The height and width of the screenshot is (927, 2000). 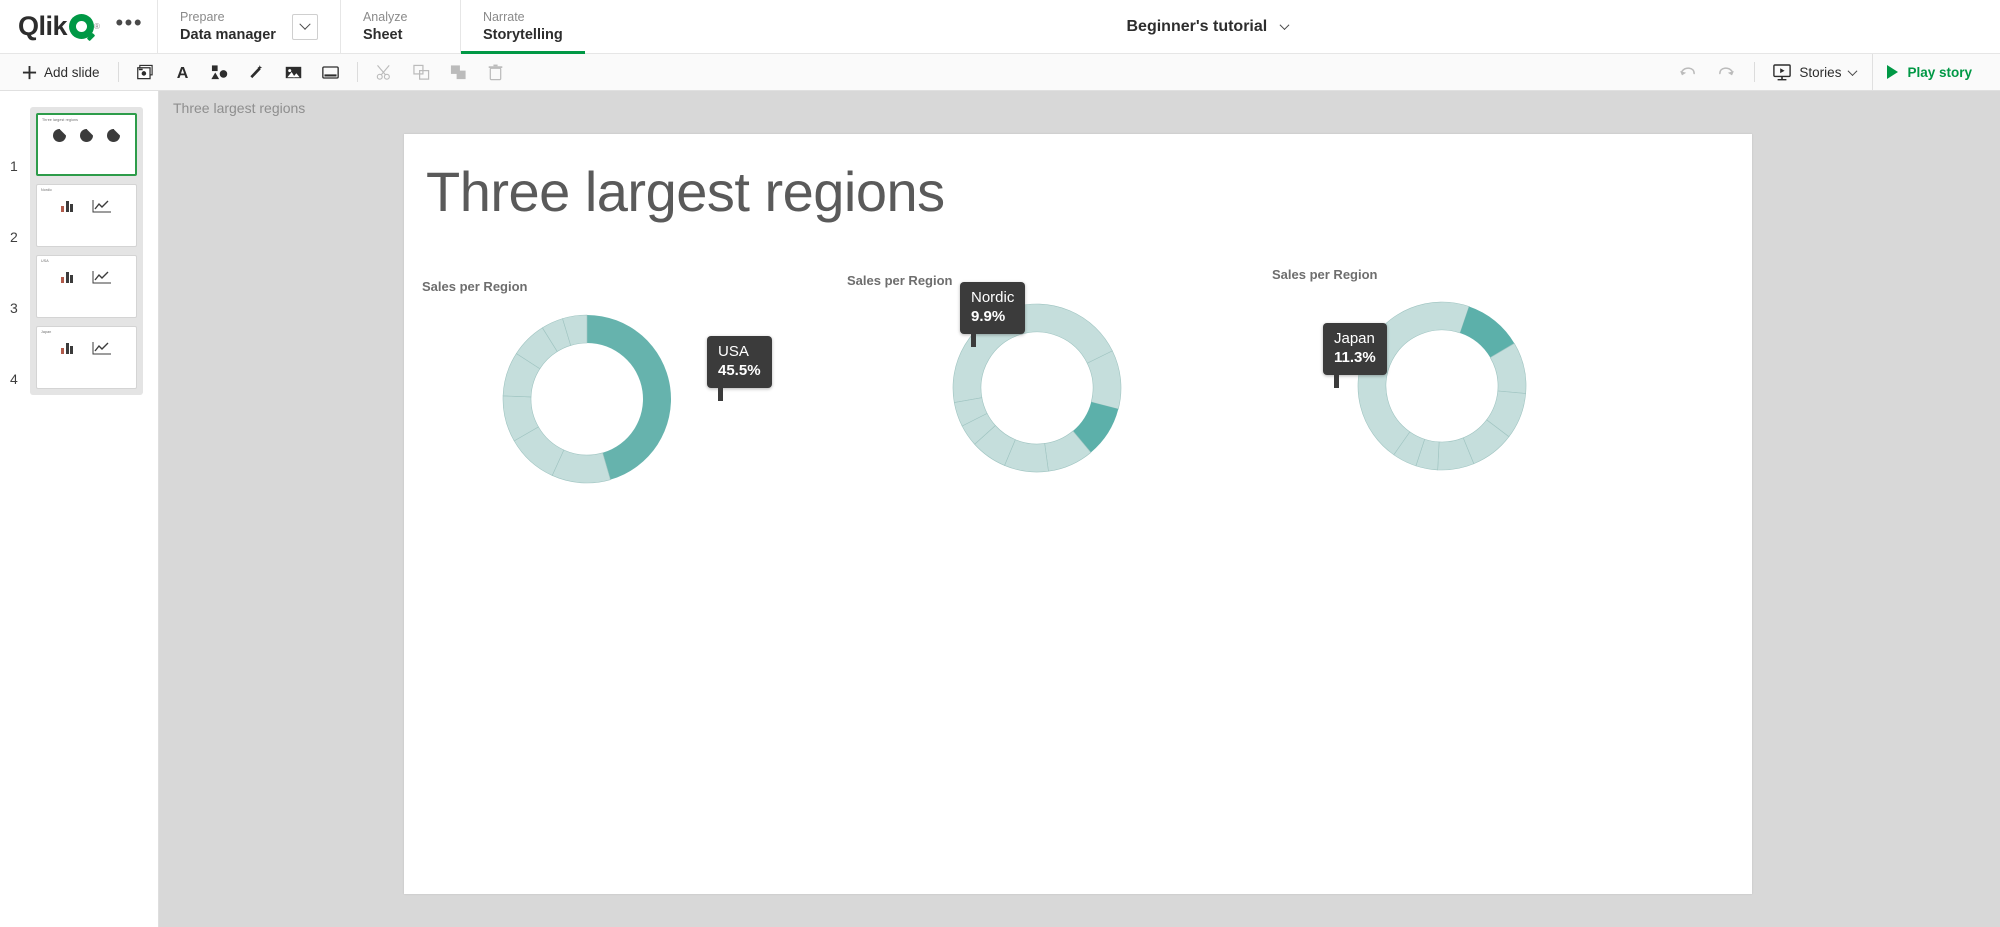 What do you see at coordinates (1820, 72) in the screenshot?
I see `stories-label: Stories` at bounding box center [1820, 72].